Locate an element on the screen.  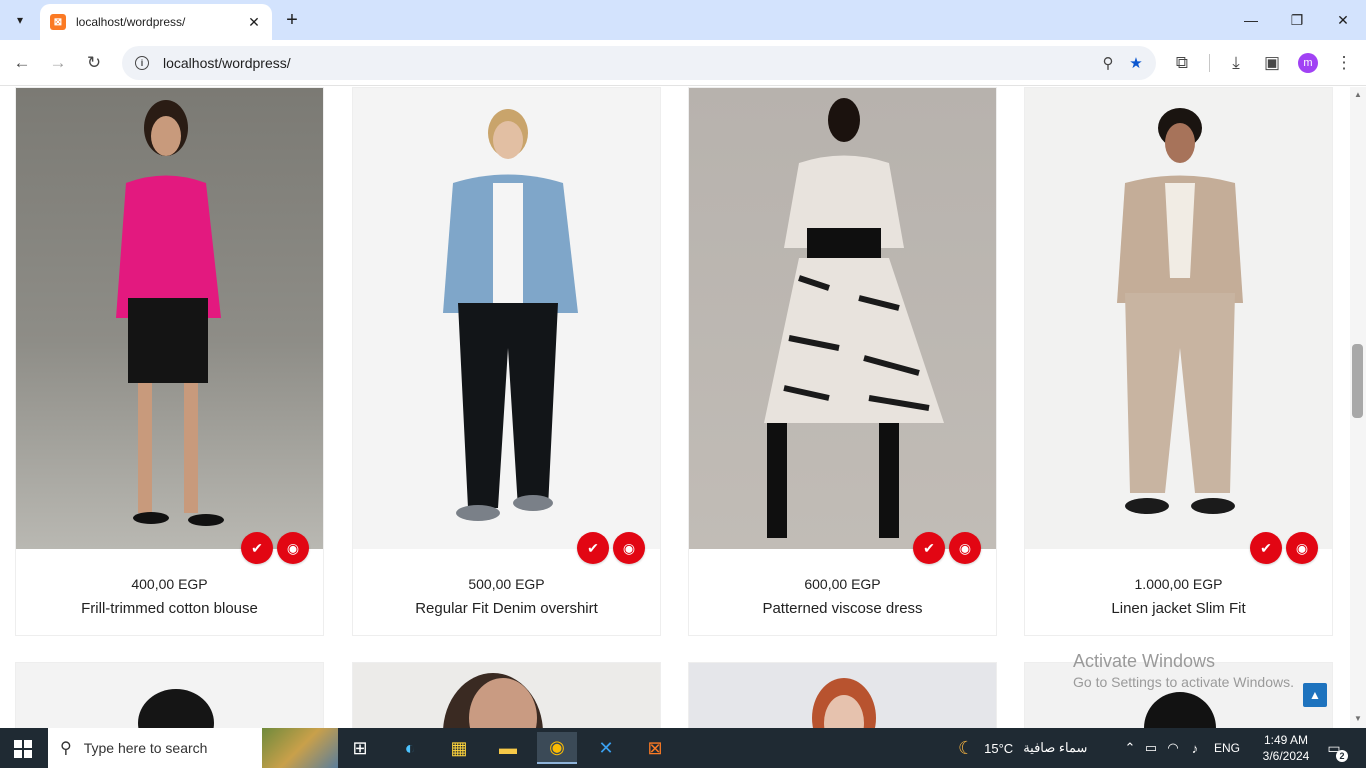
weather-condition: سماء صافية is located at coordinates (1055, 747).